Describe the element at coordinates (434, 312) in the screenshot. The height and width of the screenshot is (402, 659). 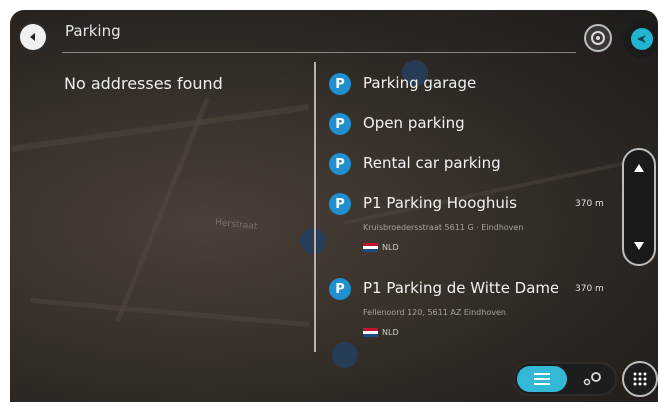
I see `poi-address: Fellenoord 120, 5611 AZ Eindhoven` at that location.